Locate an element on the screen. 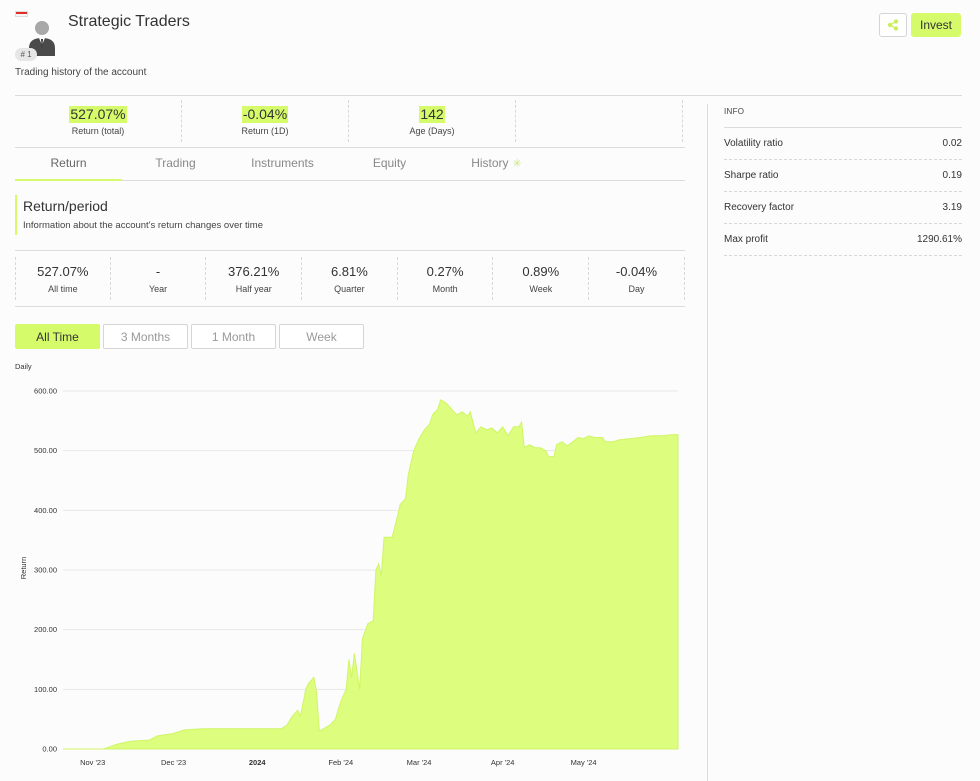 The image size is (980, 781). period-all-time: 527.07% All time is located at coordinates (63, 278).